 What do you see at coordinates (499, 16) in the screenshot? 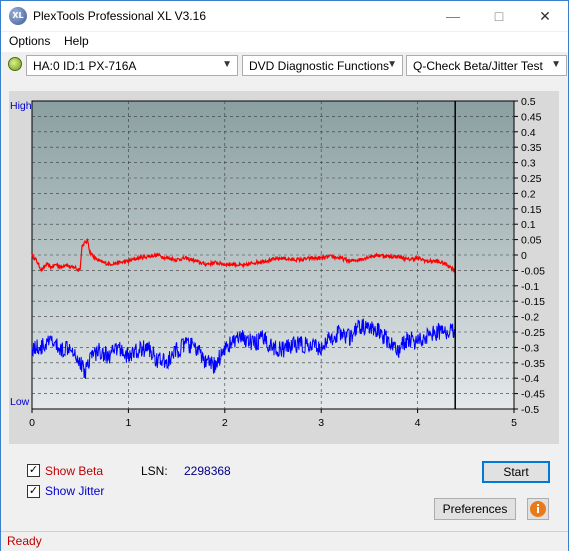
I see `maximize-icon: □` at bounding box center [499, 16].